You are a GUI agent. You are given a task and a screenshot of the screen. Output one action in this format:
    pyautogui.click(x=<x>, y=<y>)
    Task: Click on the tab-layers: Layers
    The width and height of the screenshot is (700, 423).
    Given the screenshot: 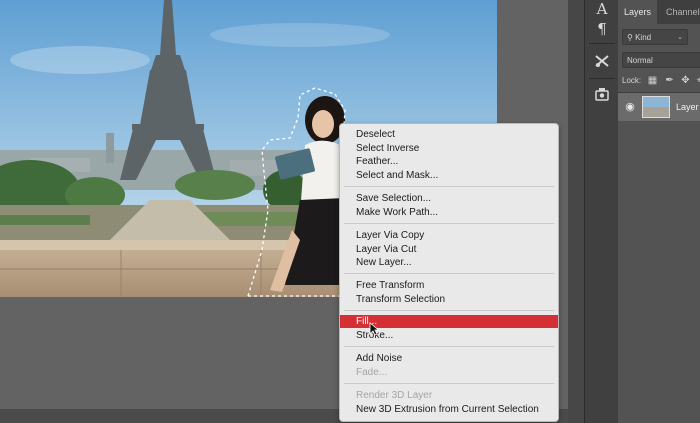 What is the action you would take?
    pyautogui.click(x=638, y=12)
    